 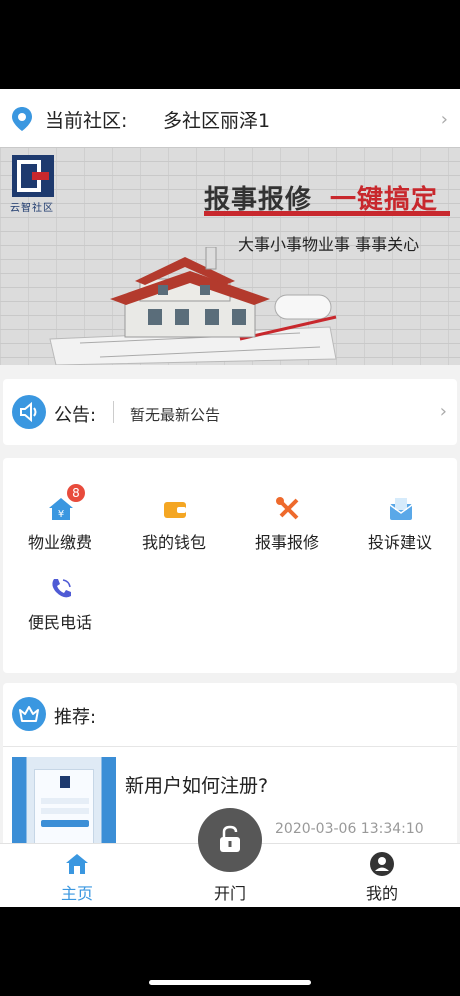 I want to click on open-door-button, so click(x=230, y=840).